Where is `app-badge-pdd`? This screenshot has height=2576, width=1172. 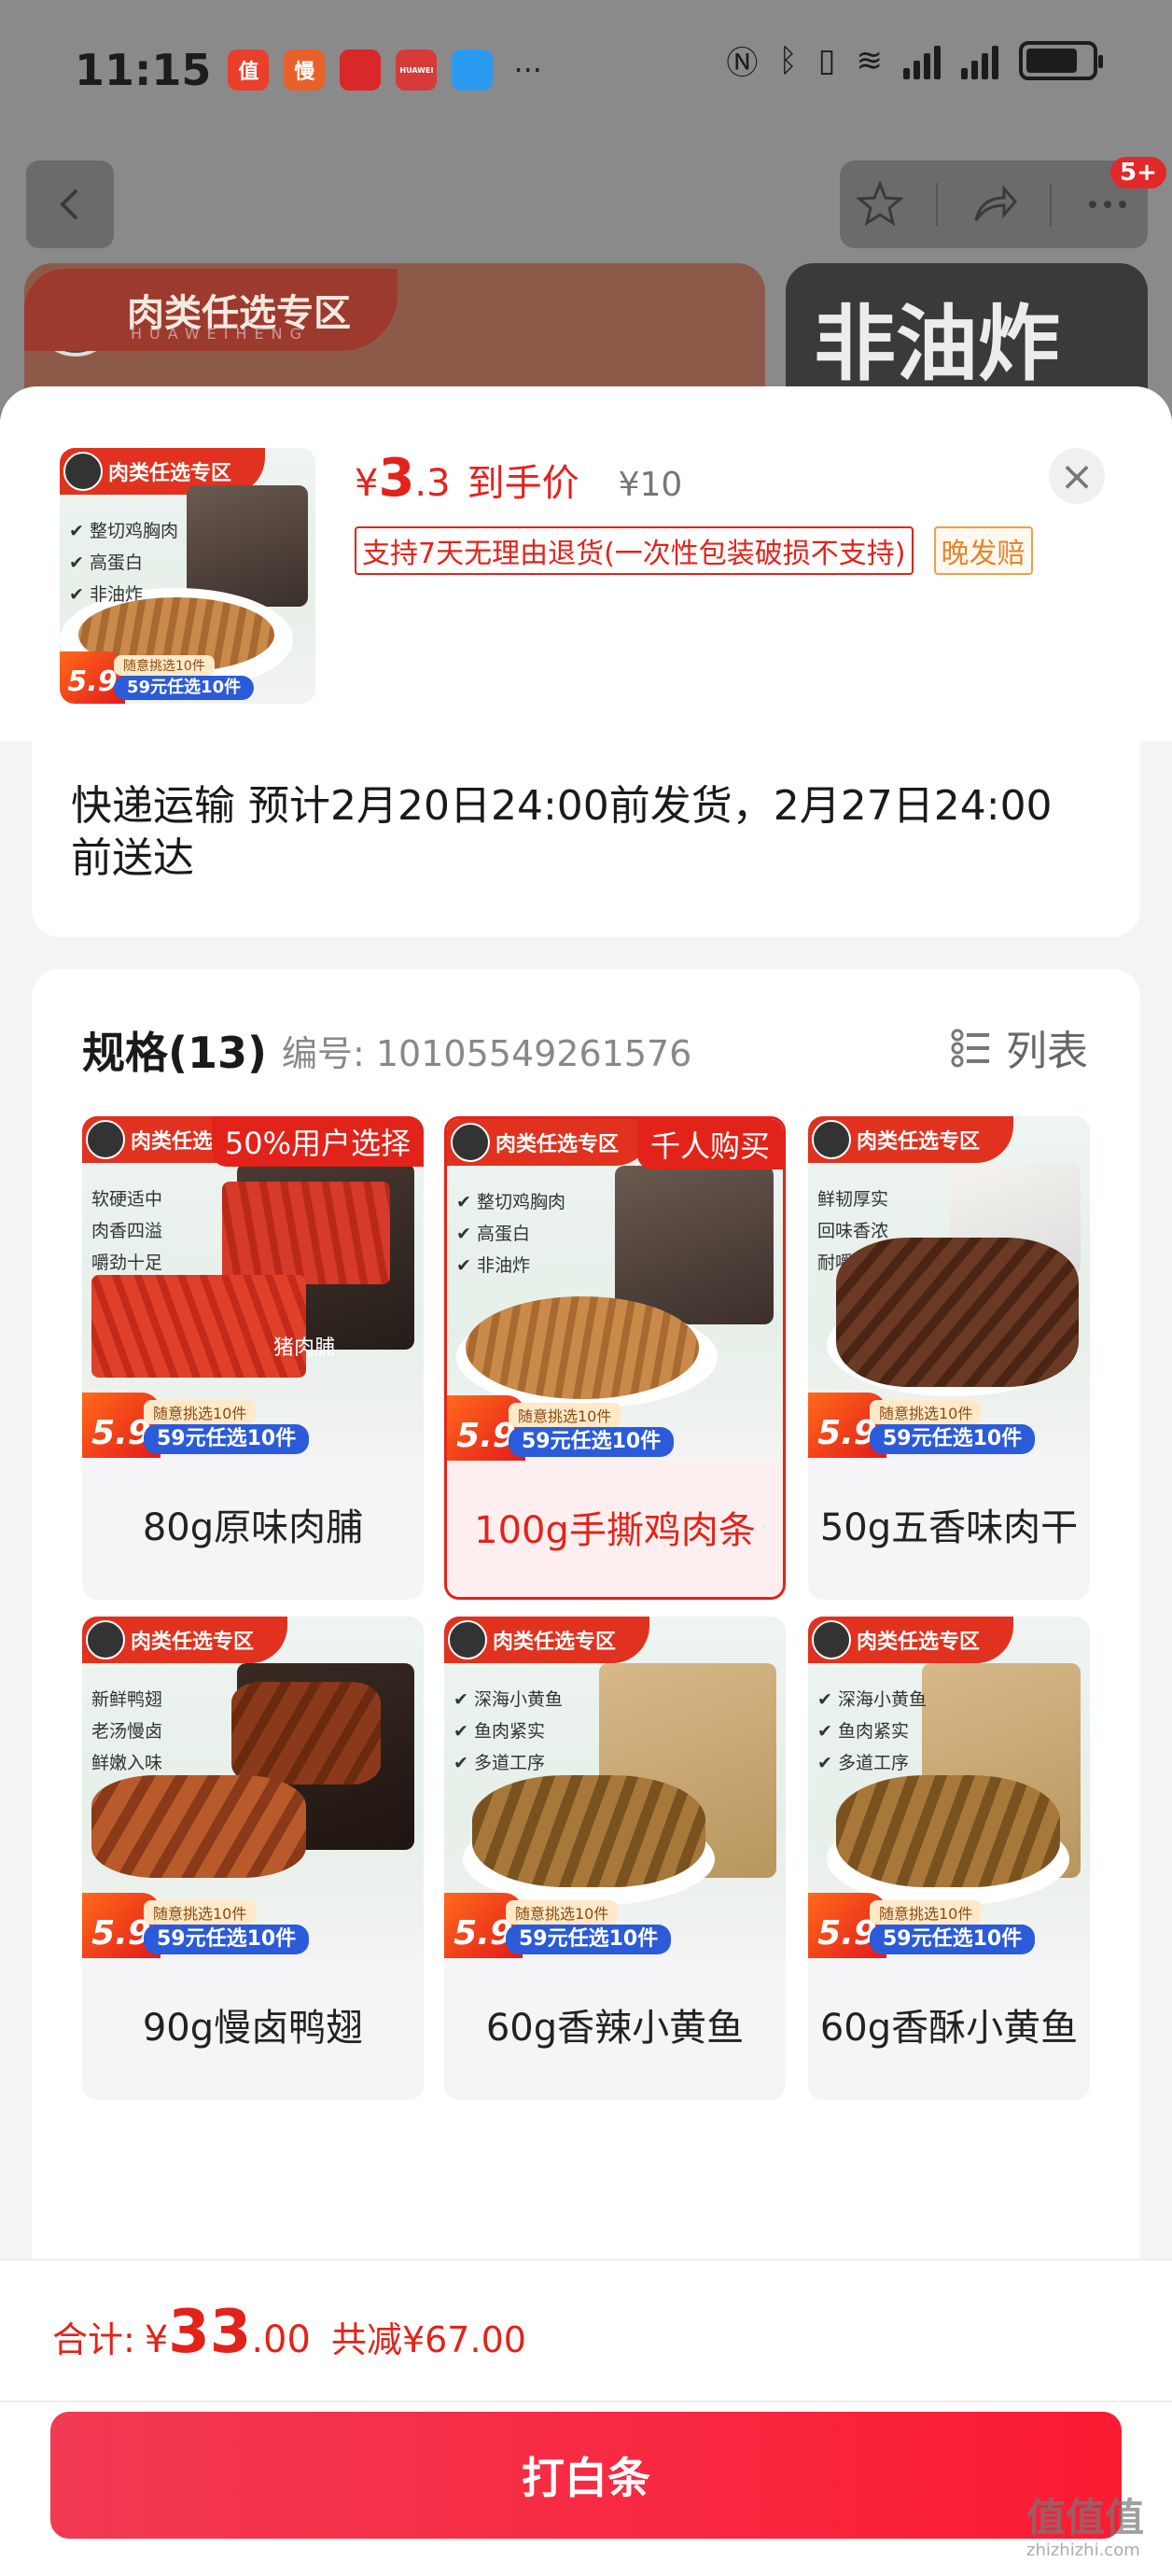
app-badge-pdd is located at coordinates (361, 70).